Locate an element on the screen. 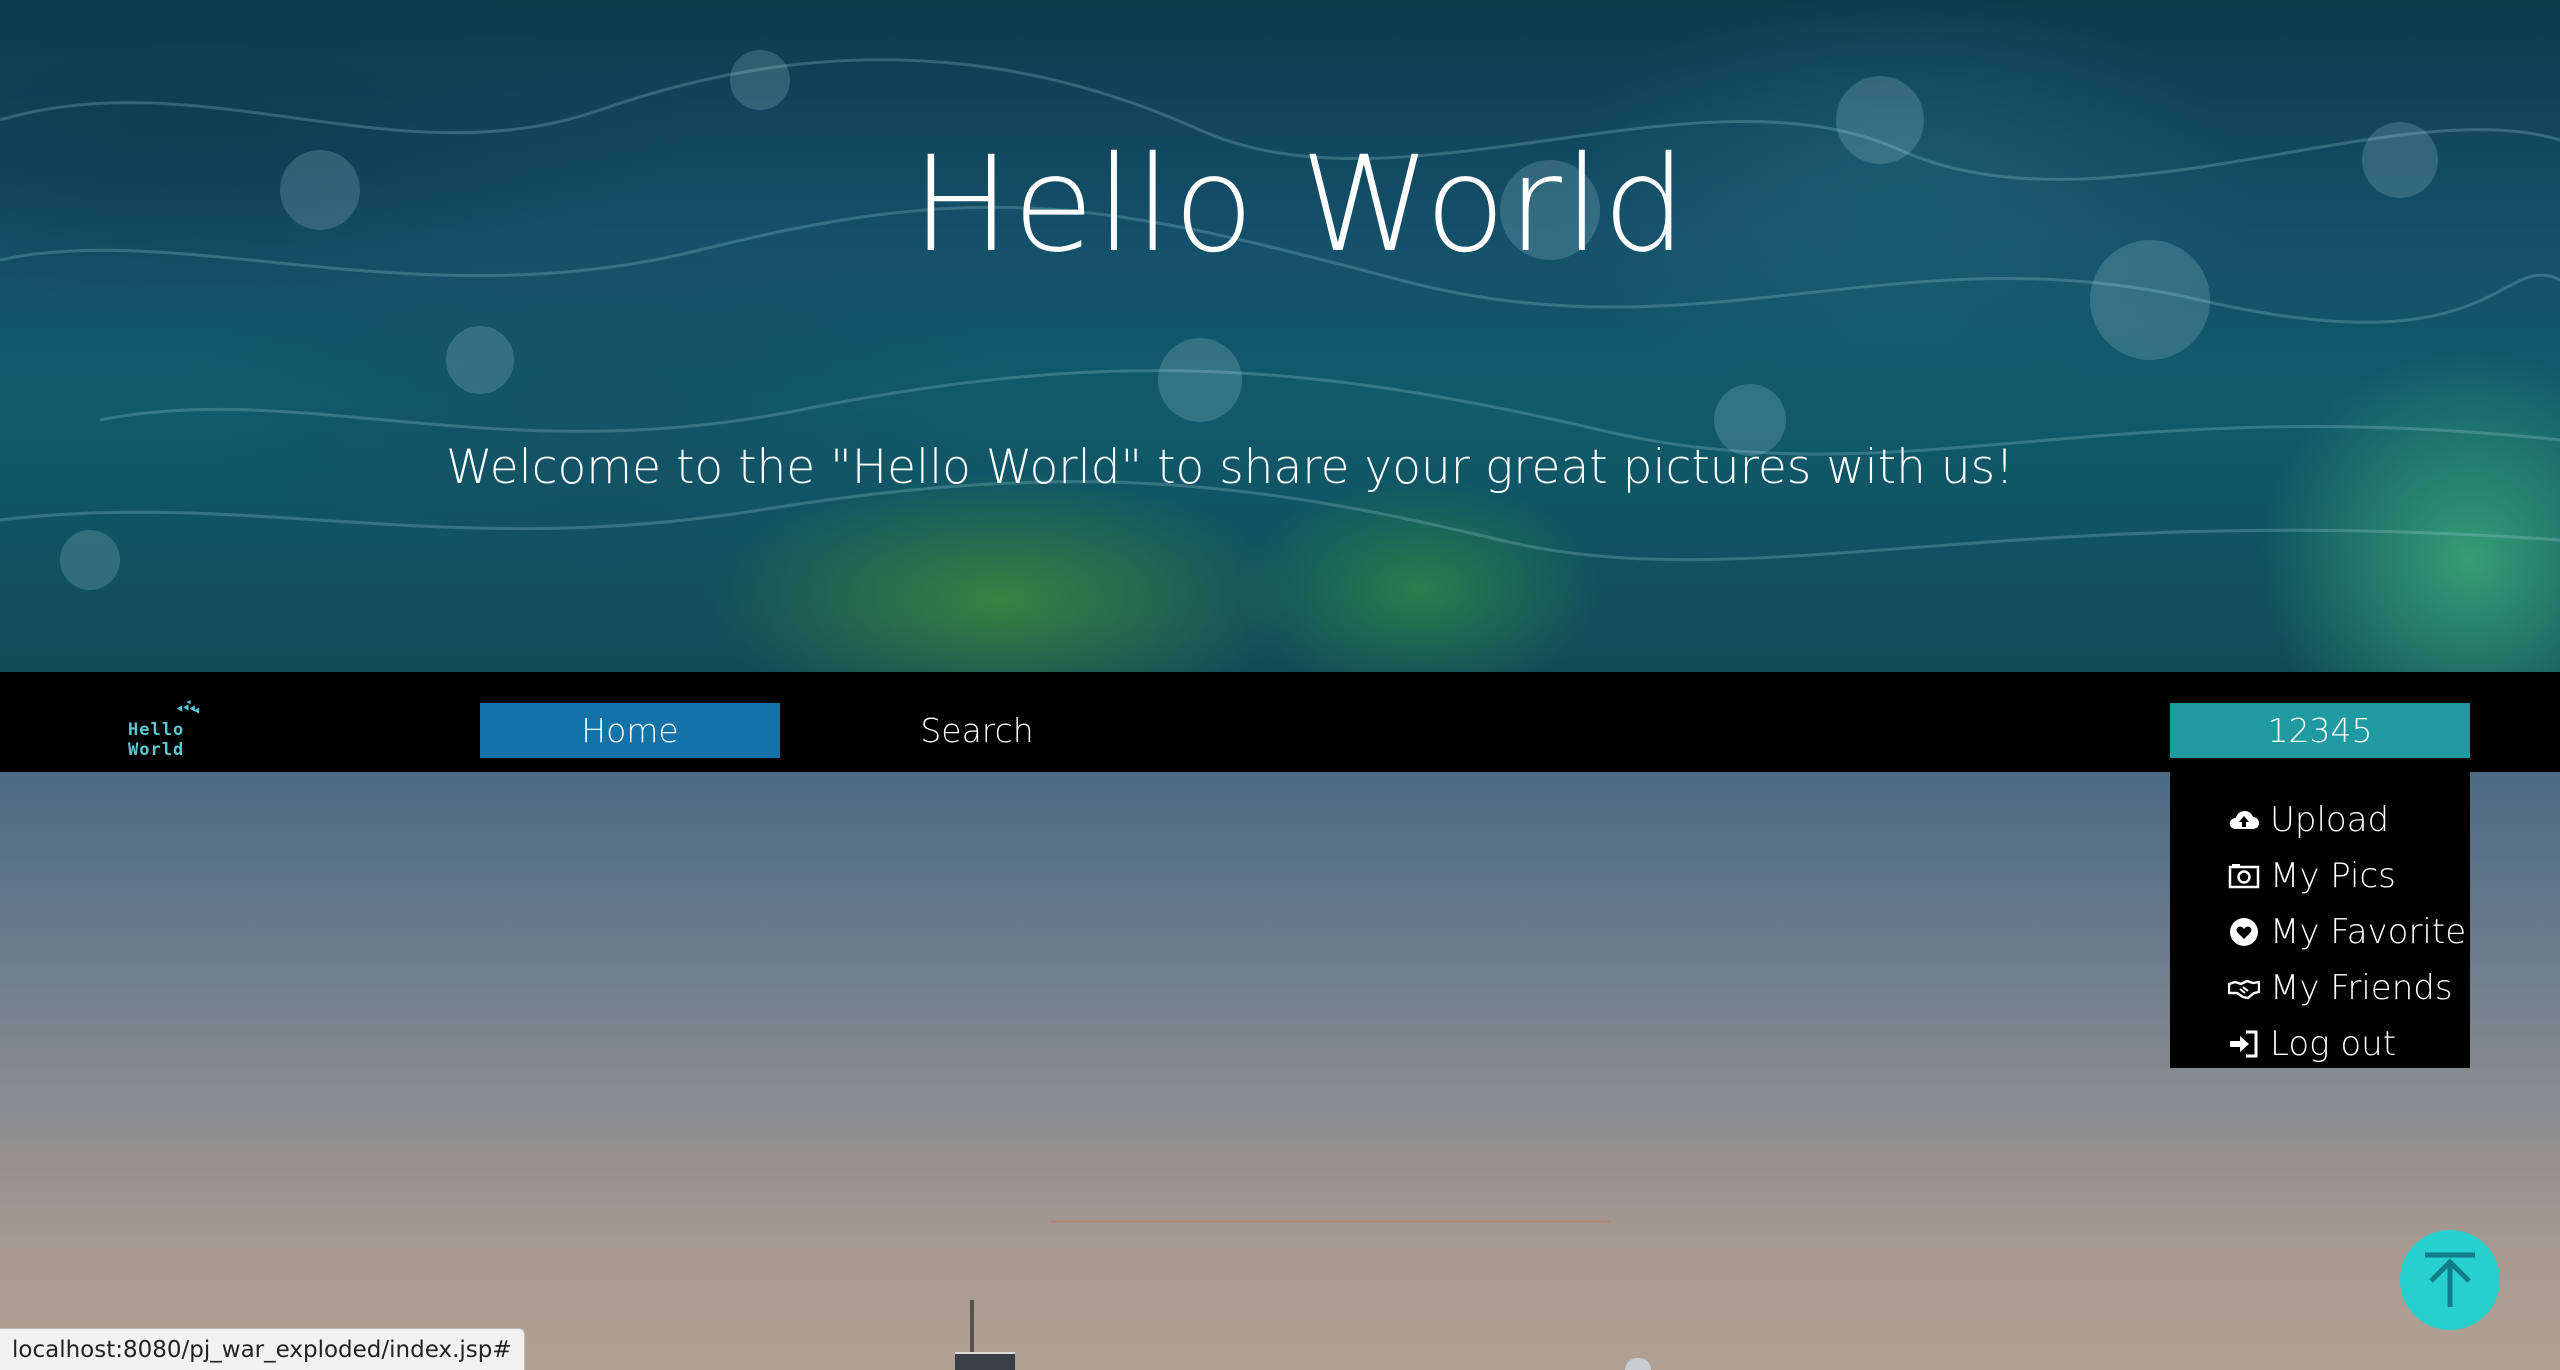 The image size is (2560, 1370). back-to-top-button is located at coordinates (2450, 1280).